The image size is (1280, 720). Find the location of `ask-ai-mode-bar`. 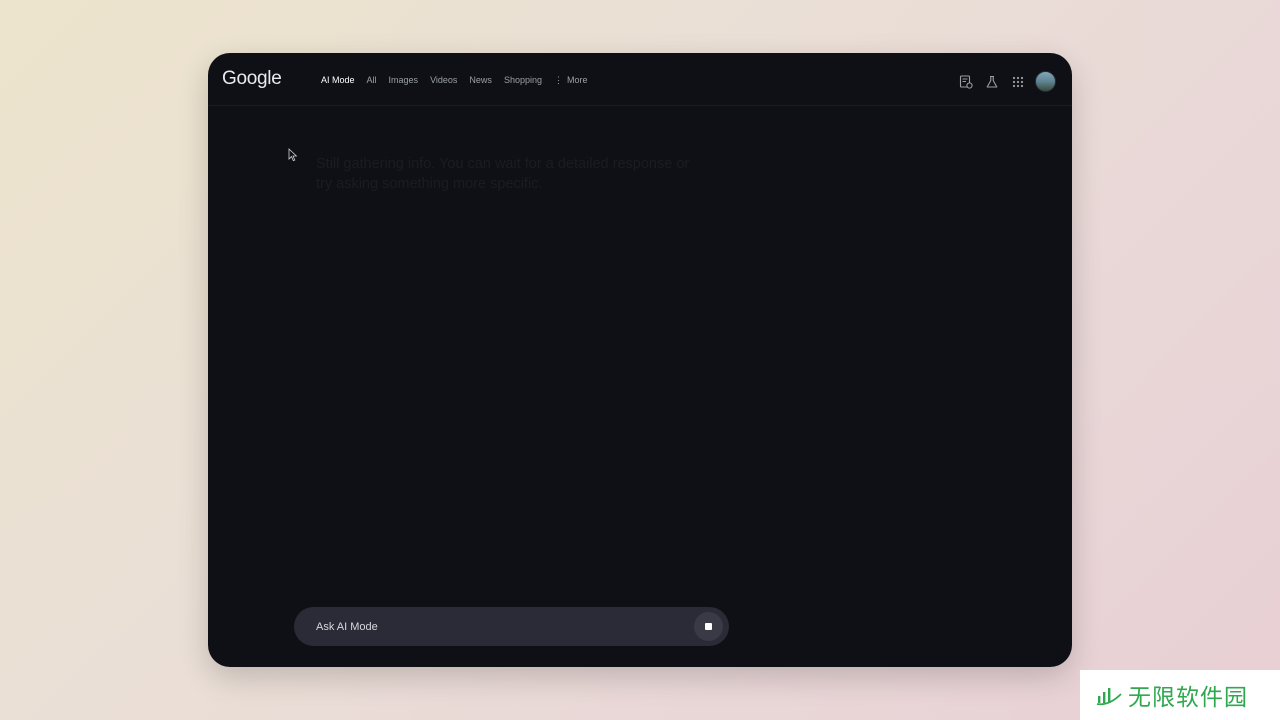

ask-ai-mode-bar is located at coordinates (511, 626).